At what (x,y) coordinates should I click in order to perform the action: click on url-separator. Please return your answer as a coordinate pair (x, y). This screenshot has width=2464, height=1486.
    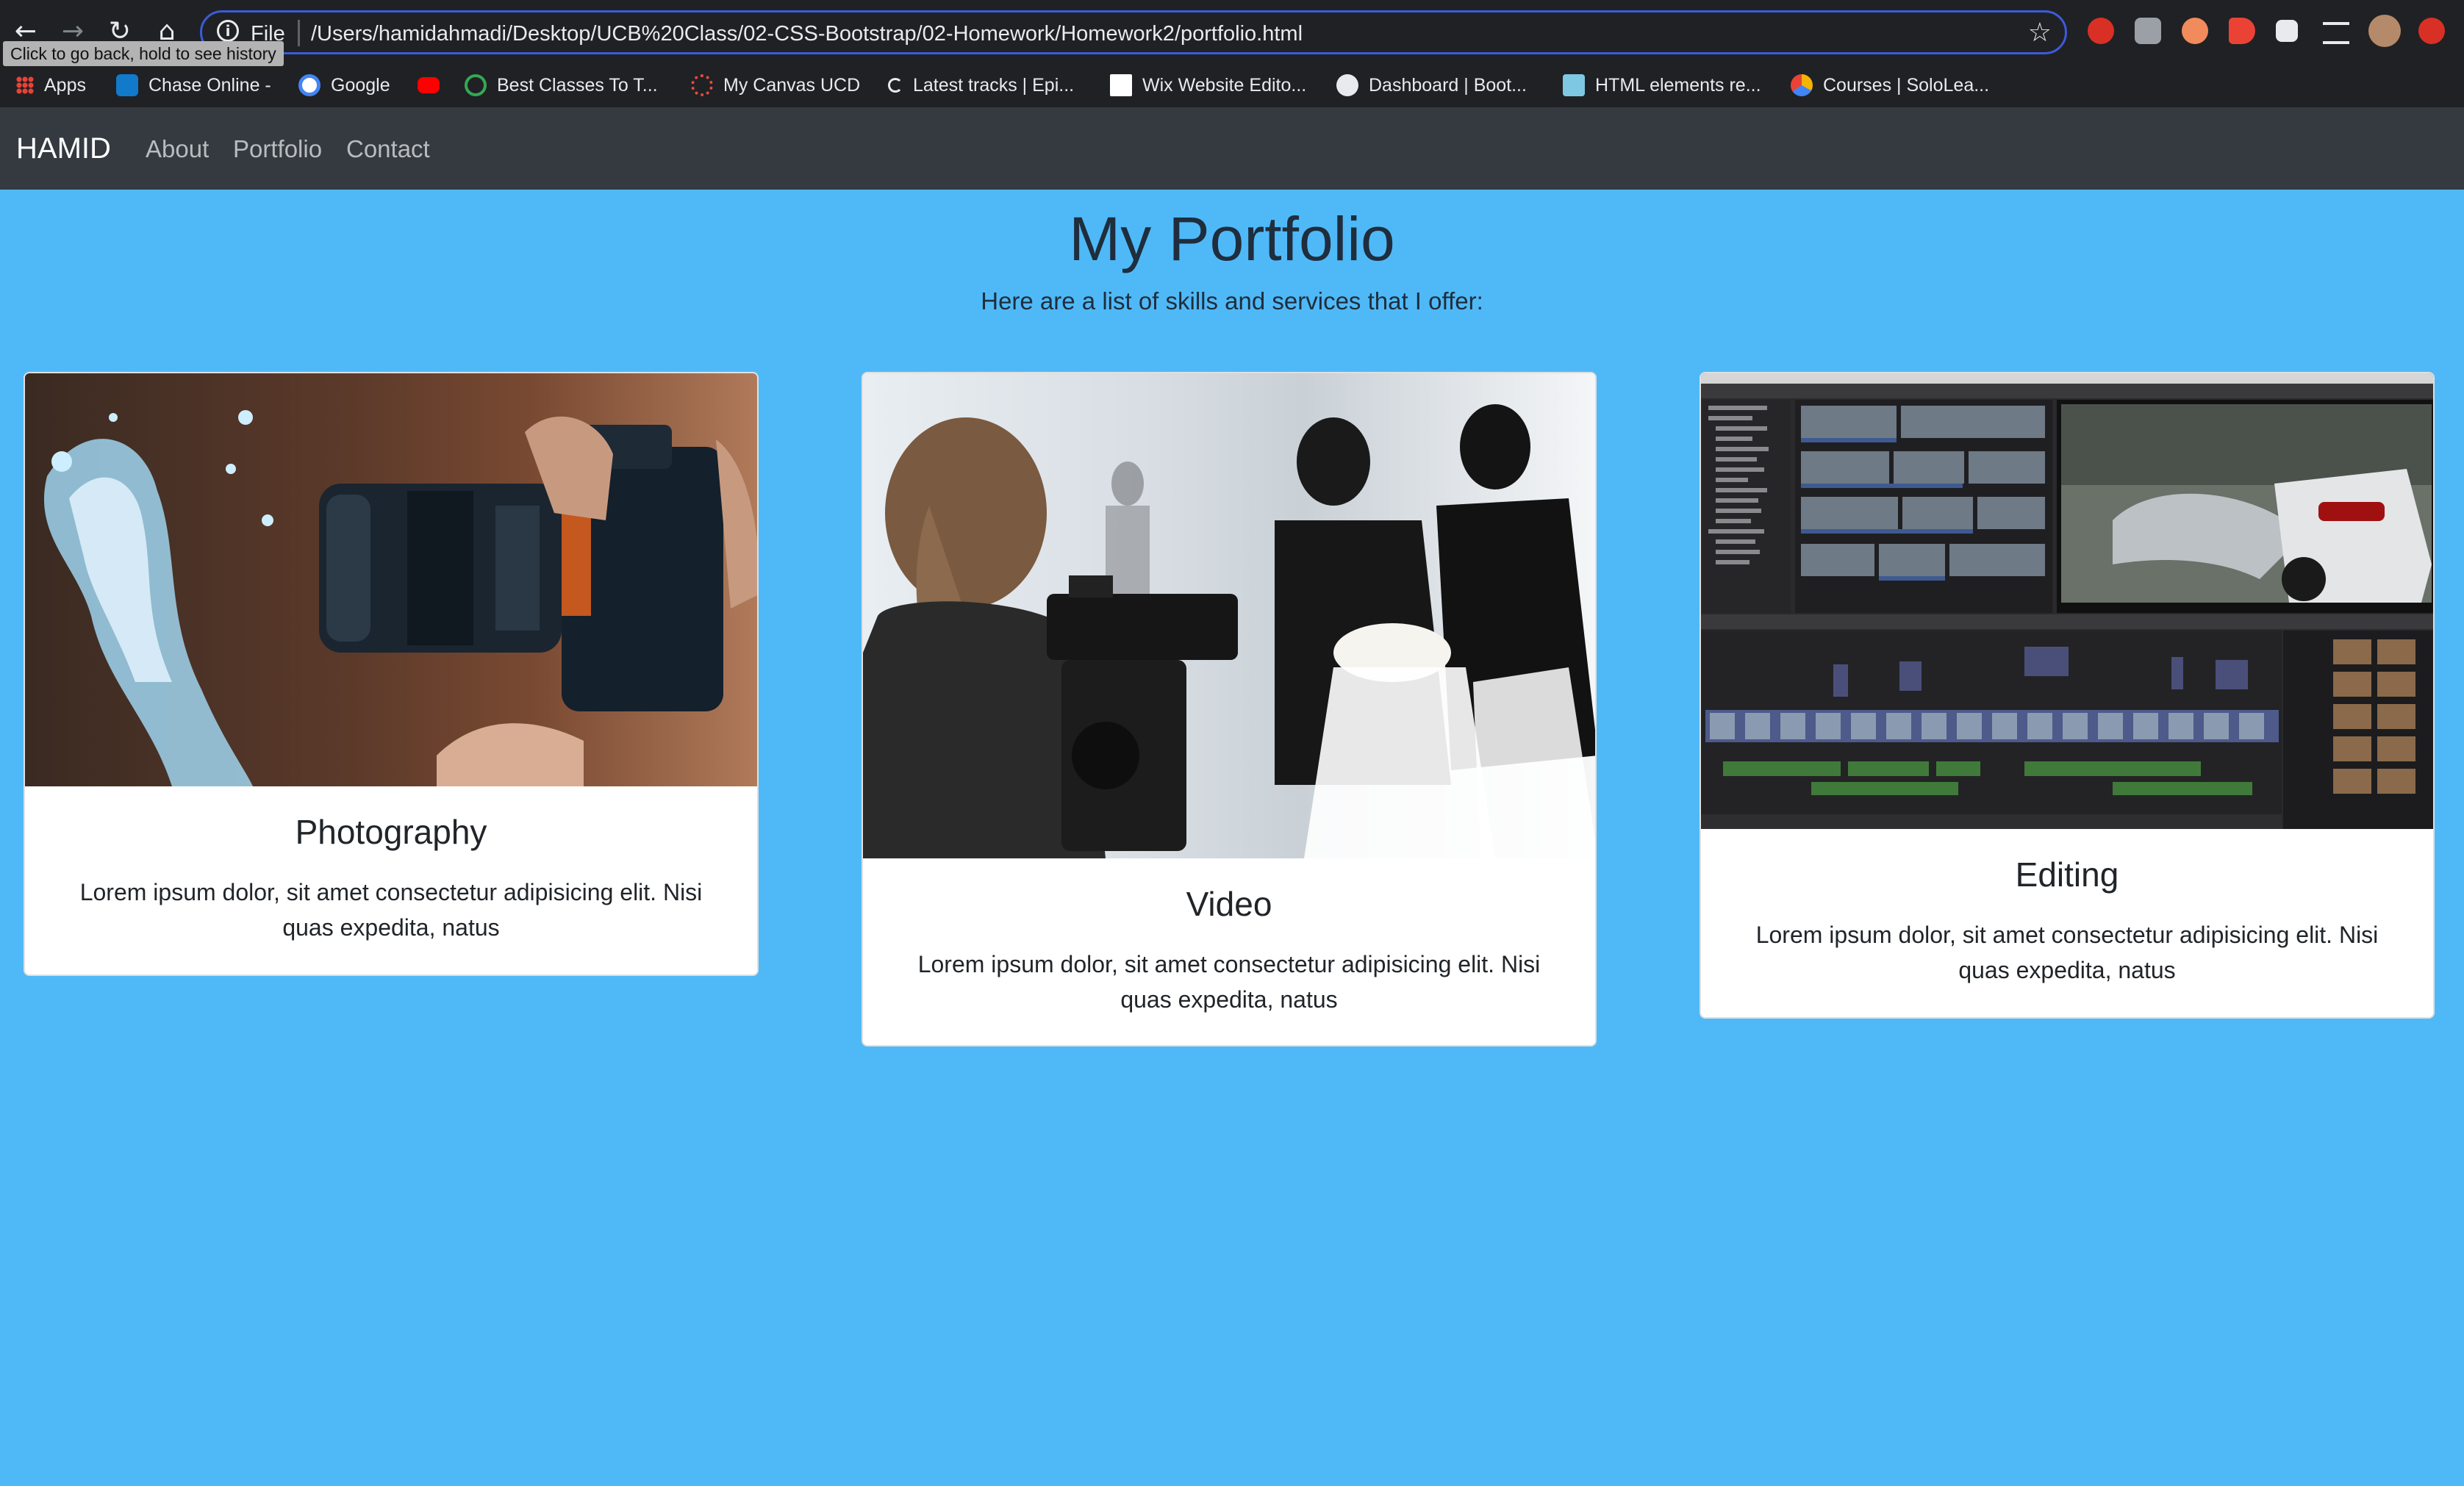
    Looking at the image, I should click on (299, 33).